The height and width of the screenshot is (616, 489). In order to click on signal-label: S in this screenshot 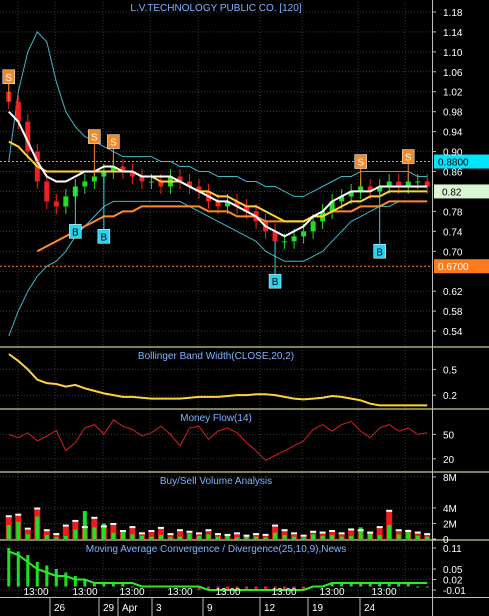, I will do `click(113, 143)`.